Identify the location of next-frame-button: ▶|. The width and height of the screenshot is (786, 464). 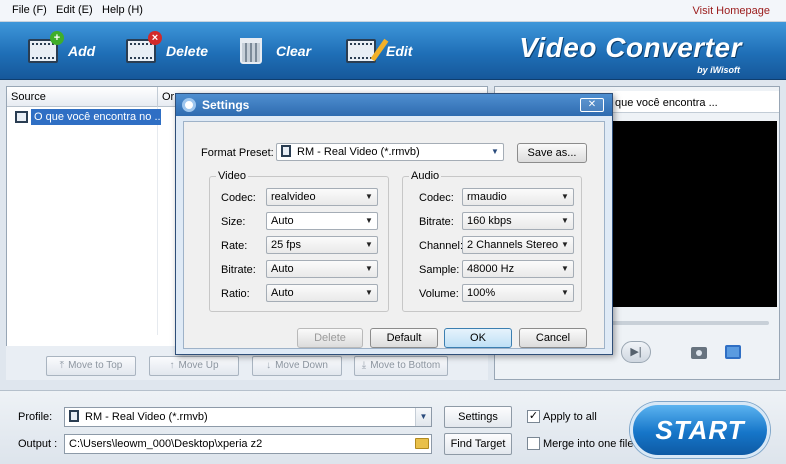
(636, 352).